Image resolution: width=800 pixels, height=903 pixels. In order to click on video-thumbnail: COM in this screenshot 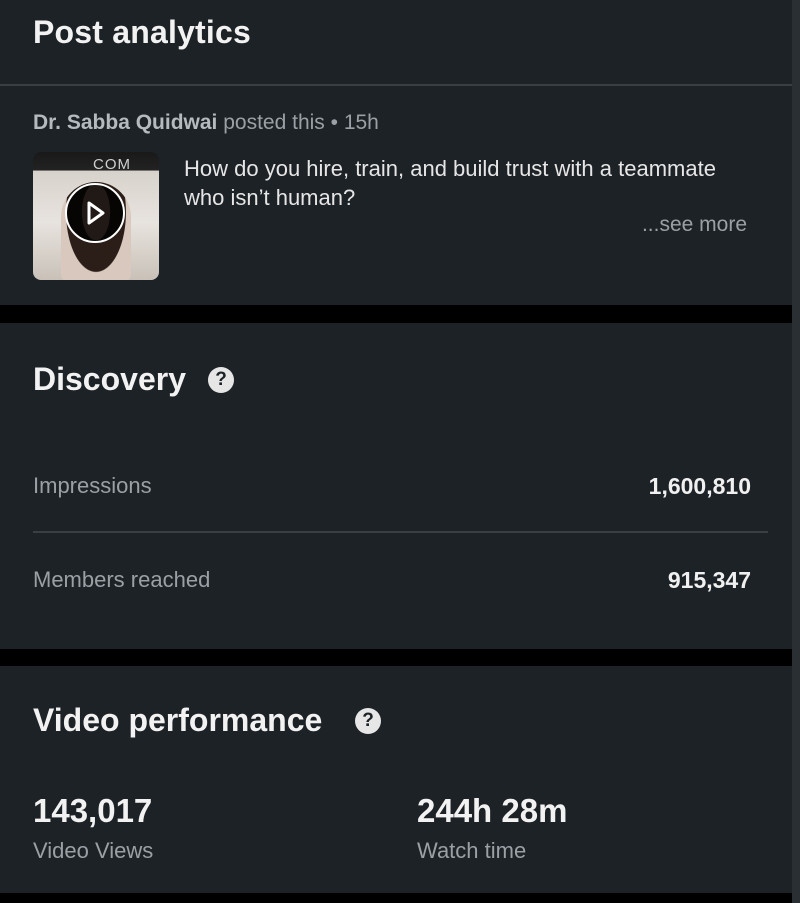, I will do `click(96, 216)`.